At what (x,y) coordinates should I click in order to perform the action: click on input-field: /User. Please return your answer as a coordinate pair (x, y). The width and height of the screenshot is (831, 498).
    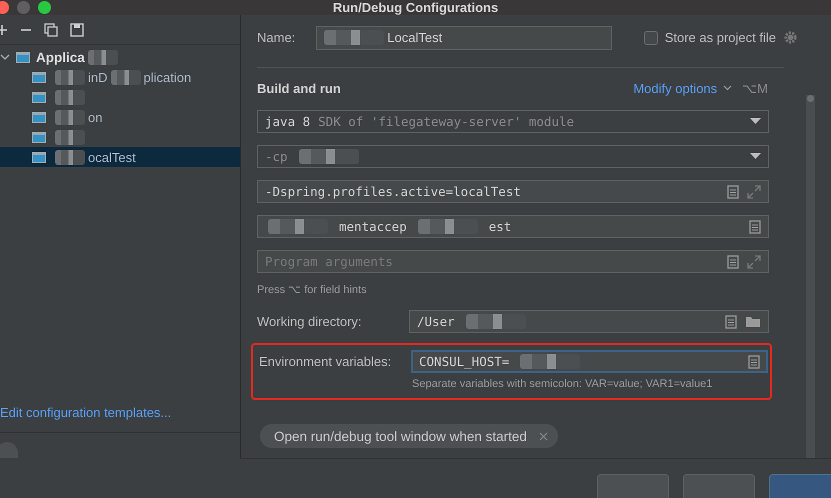
    Looking at the image, I should click on (589, 322).